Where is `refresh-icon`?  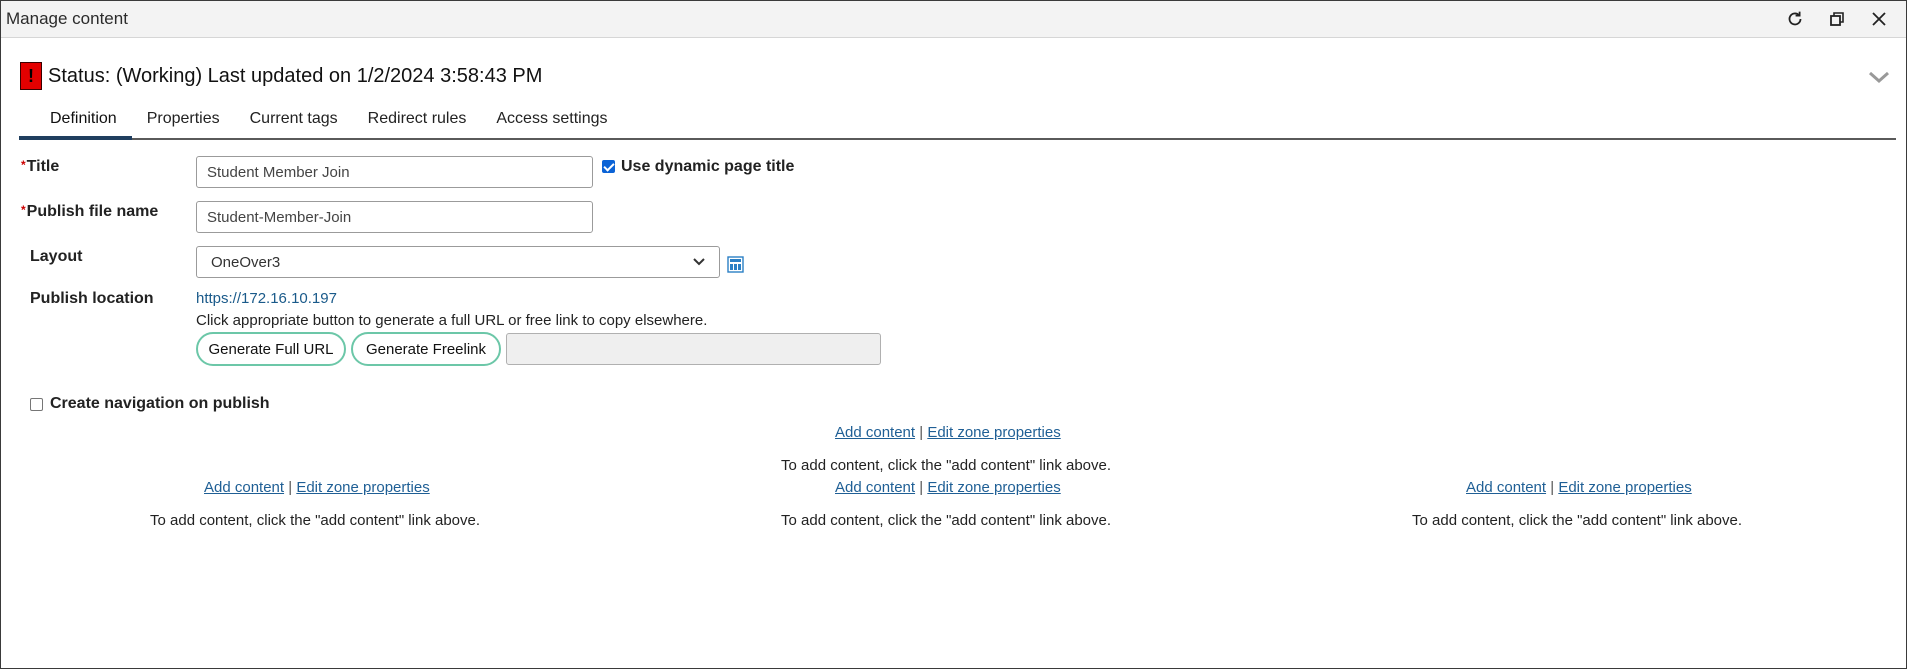
refresh-icon is located at coordinates (1795, 18).